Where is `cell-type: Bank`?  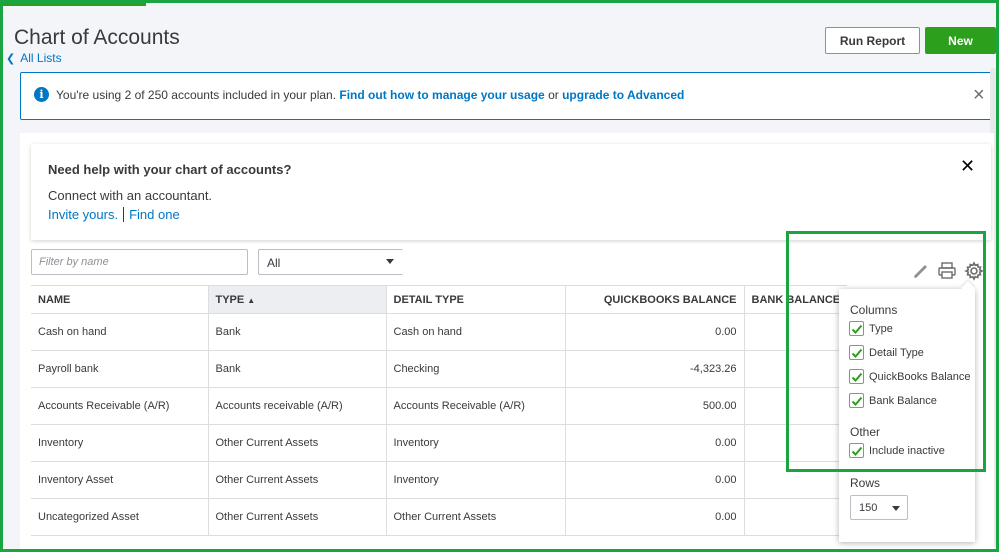 cell-type: Bank is located at coordinates (296, 369).